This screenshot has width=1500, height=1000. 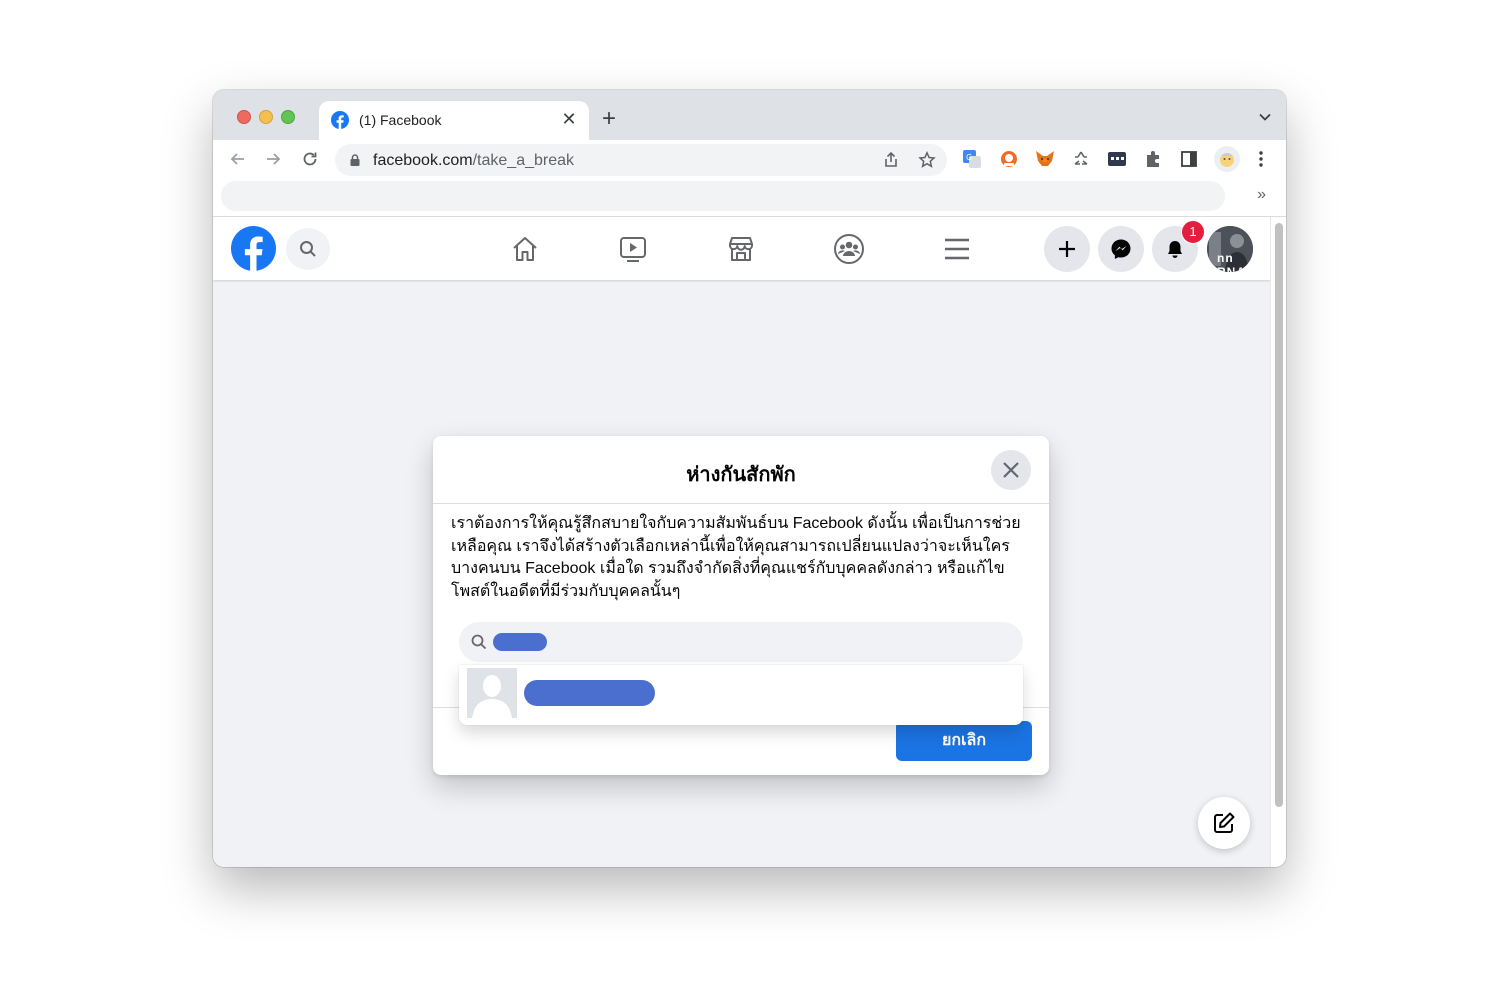 I want to click on groups-icon, so click(x=849, y=249).